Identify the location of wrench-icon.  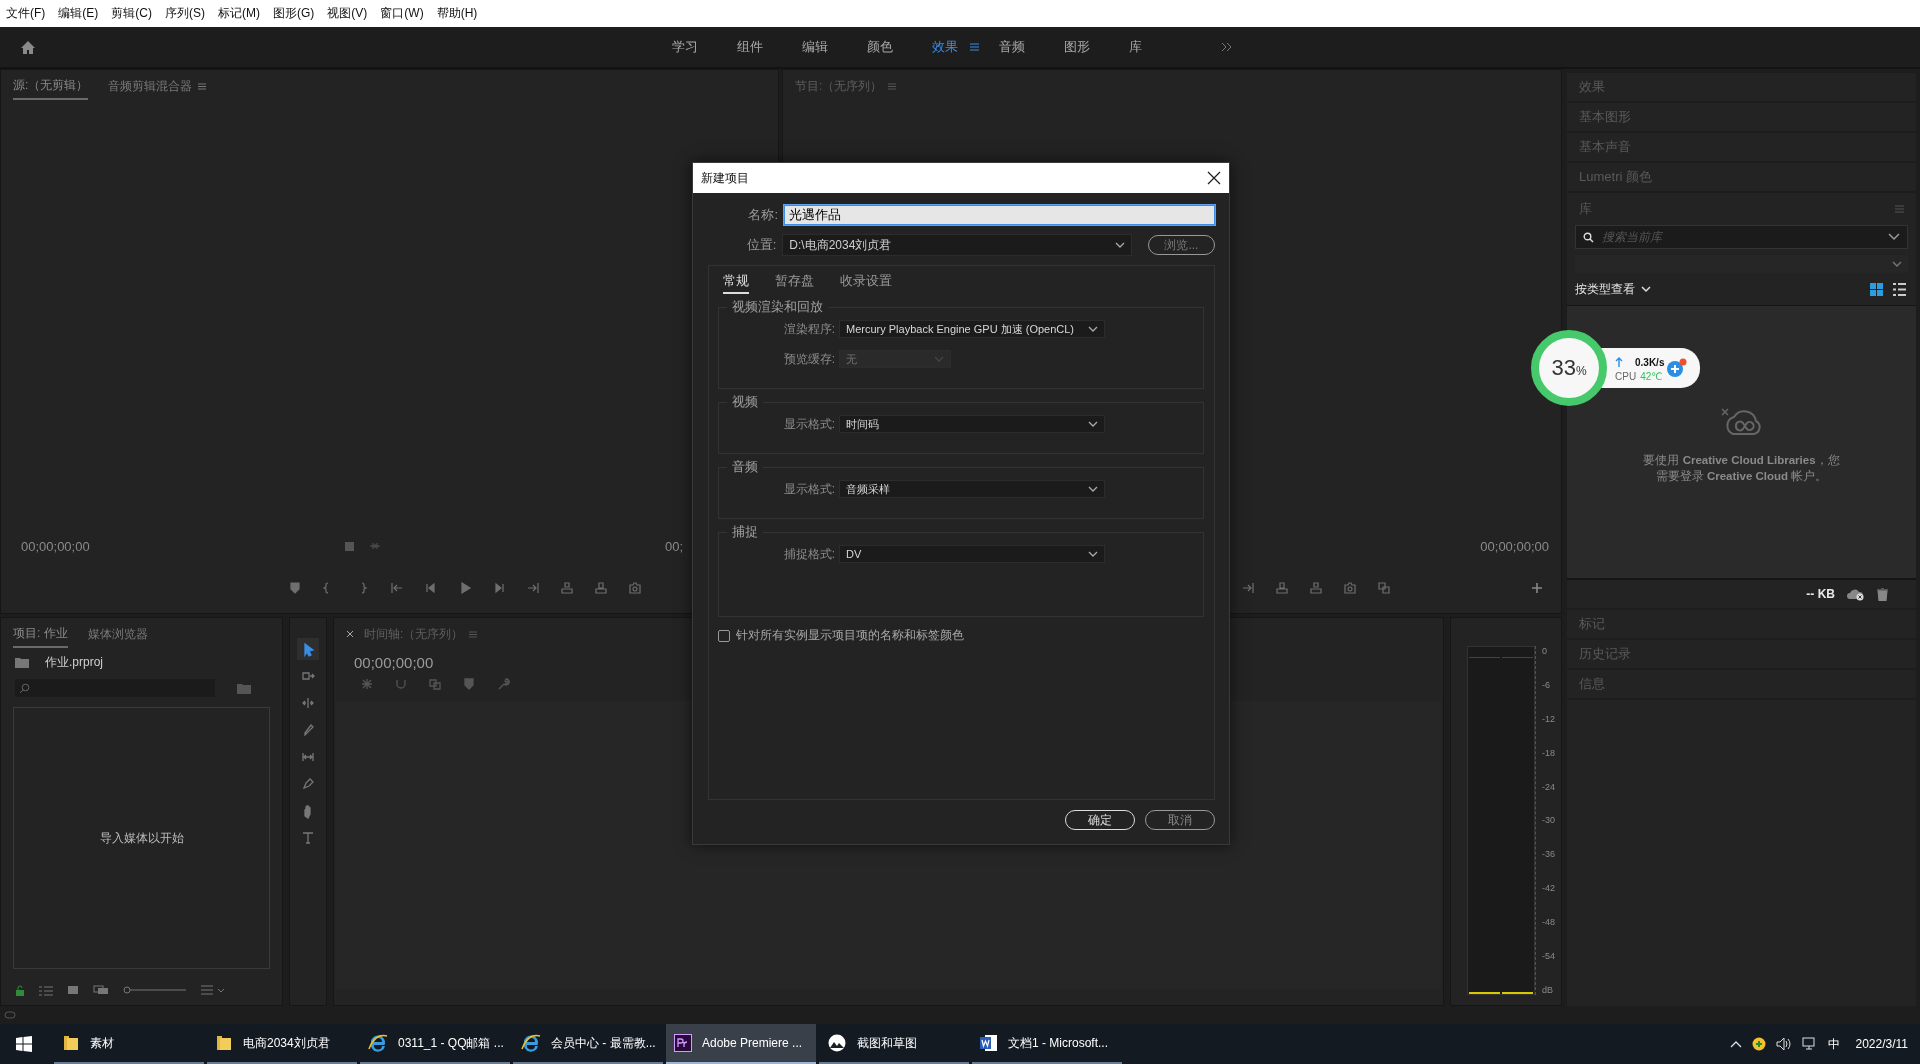
(503, 684).